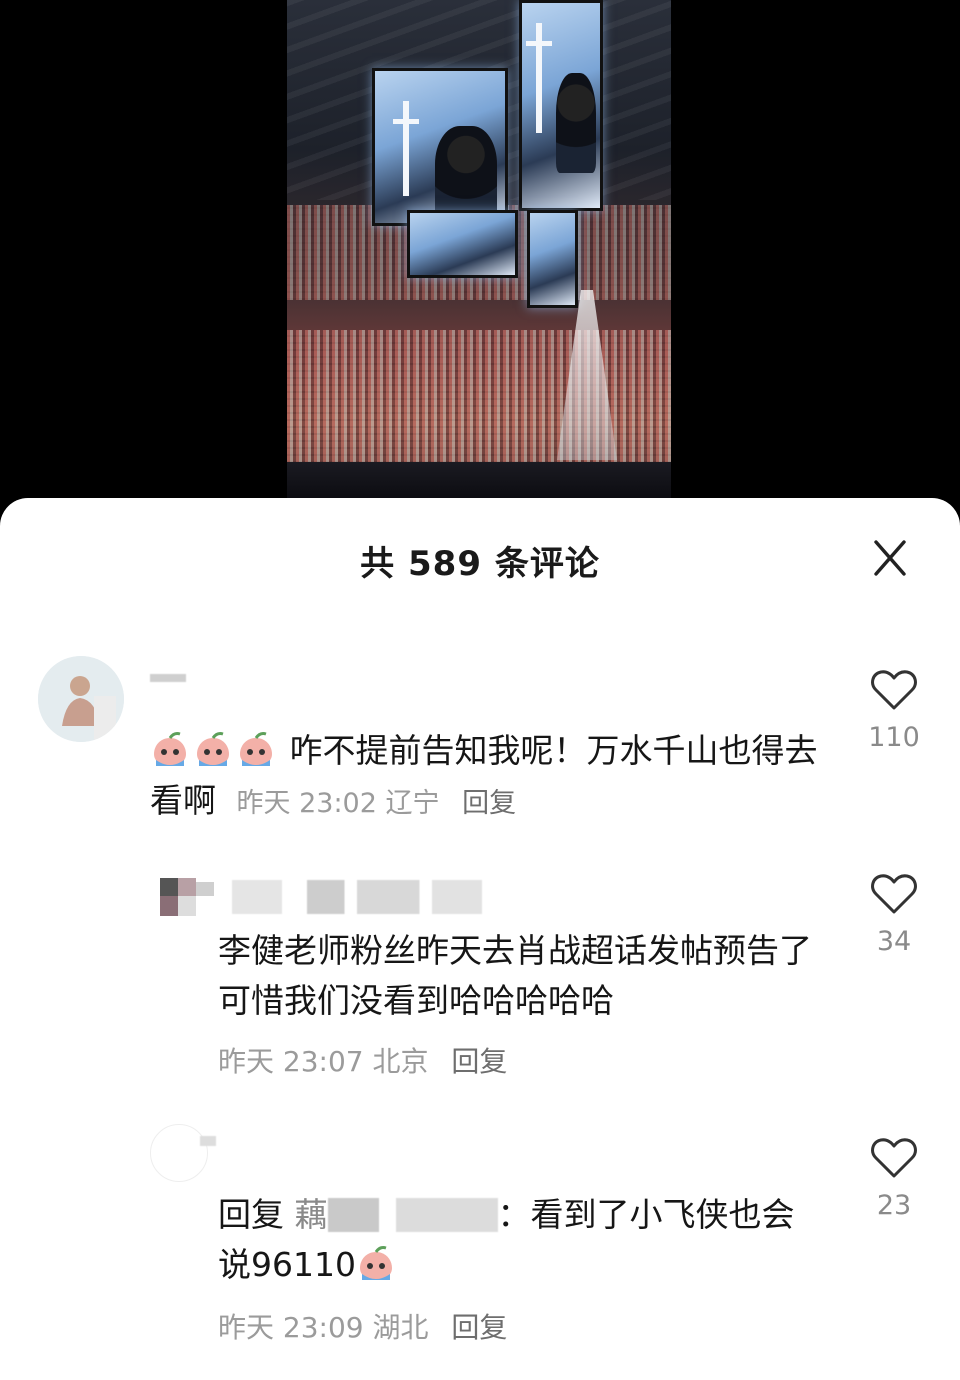 The image size is (960, 1380). What do you see at coordinates (251, 1214) in the screenshot?
I see `reply-prefix: 回复` at bounding box center [251, 1214].